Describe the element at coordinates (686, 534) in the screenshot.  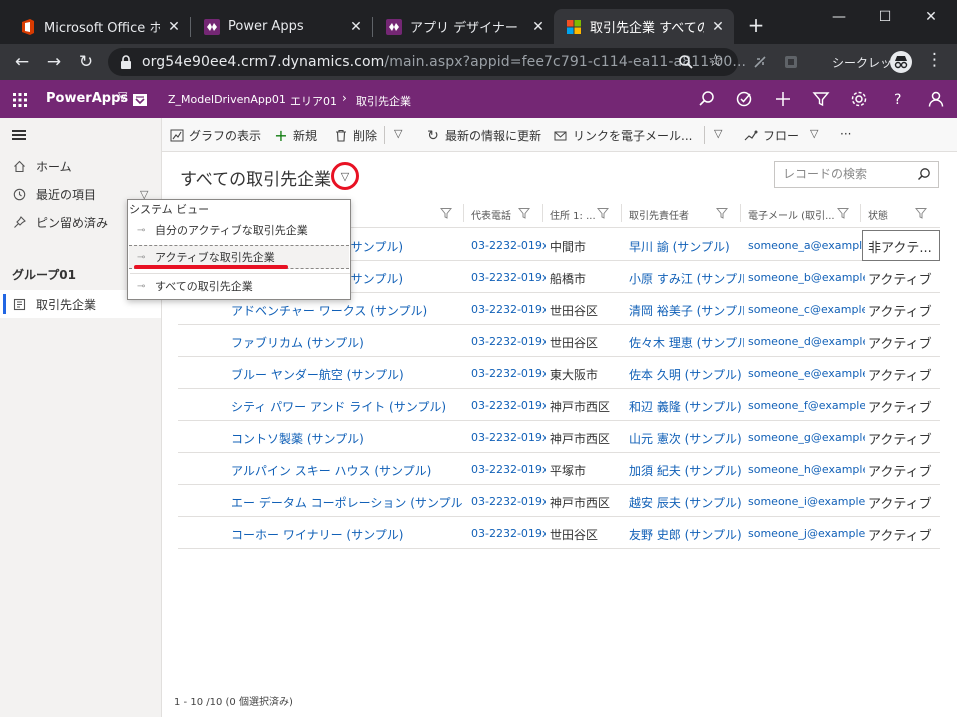
I see `owner-link: 友野 史郎 (サンプル)` at that location.